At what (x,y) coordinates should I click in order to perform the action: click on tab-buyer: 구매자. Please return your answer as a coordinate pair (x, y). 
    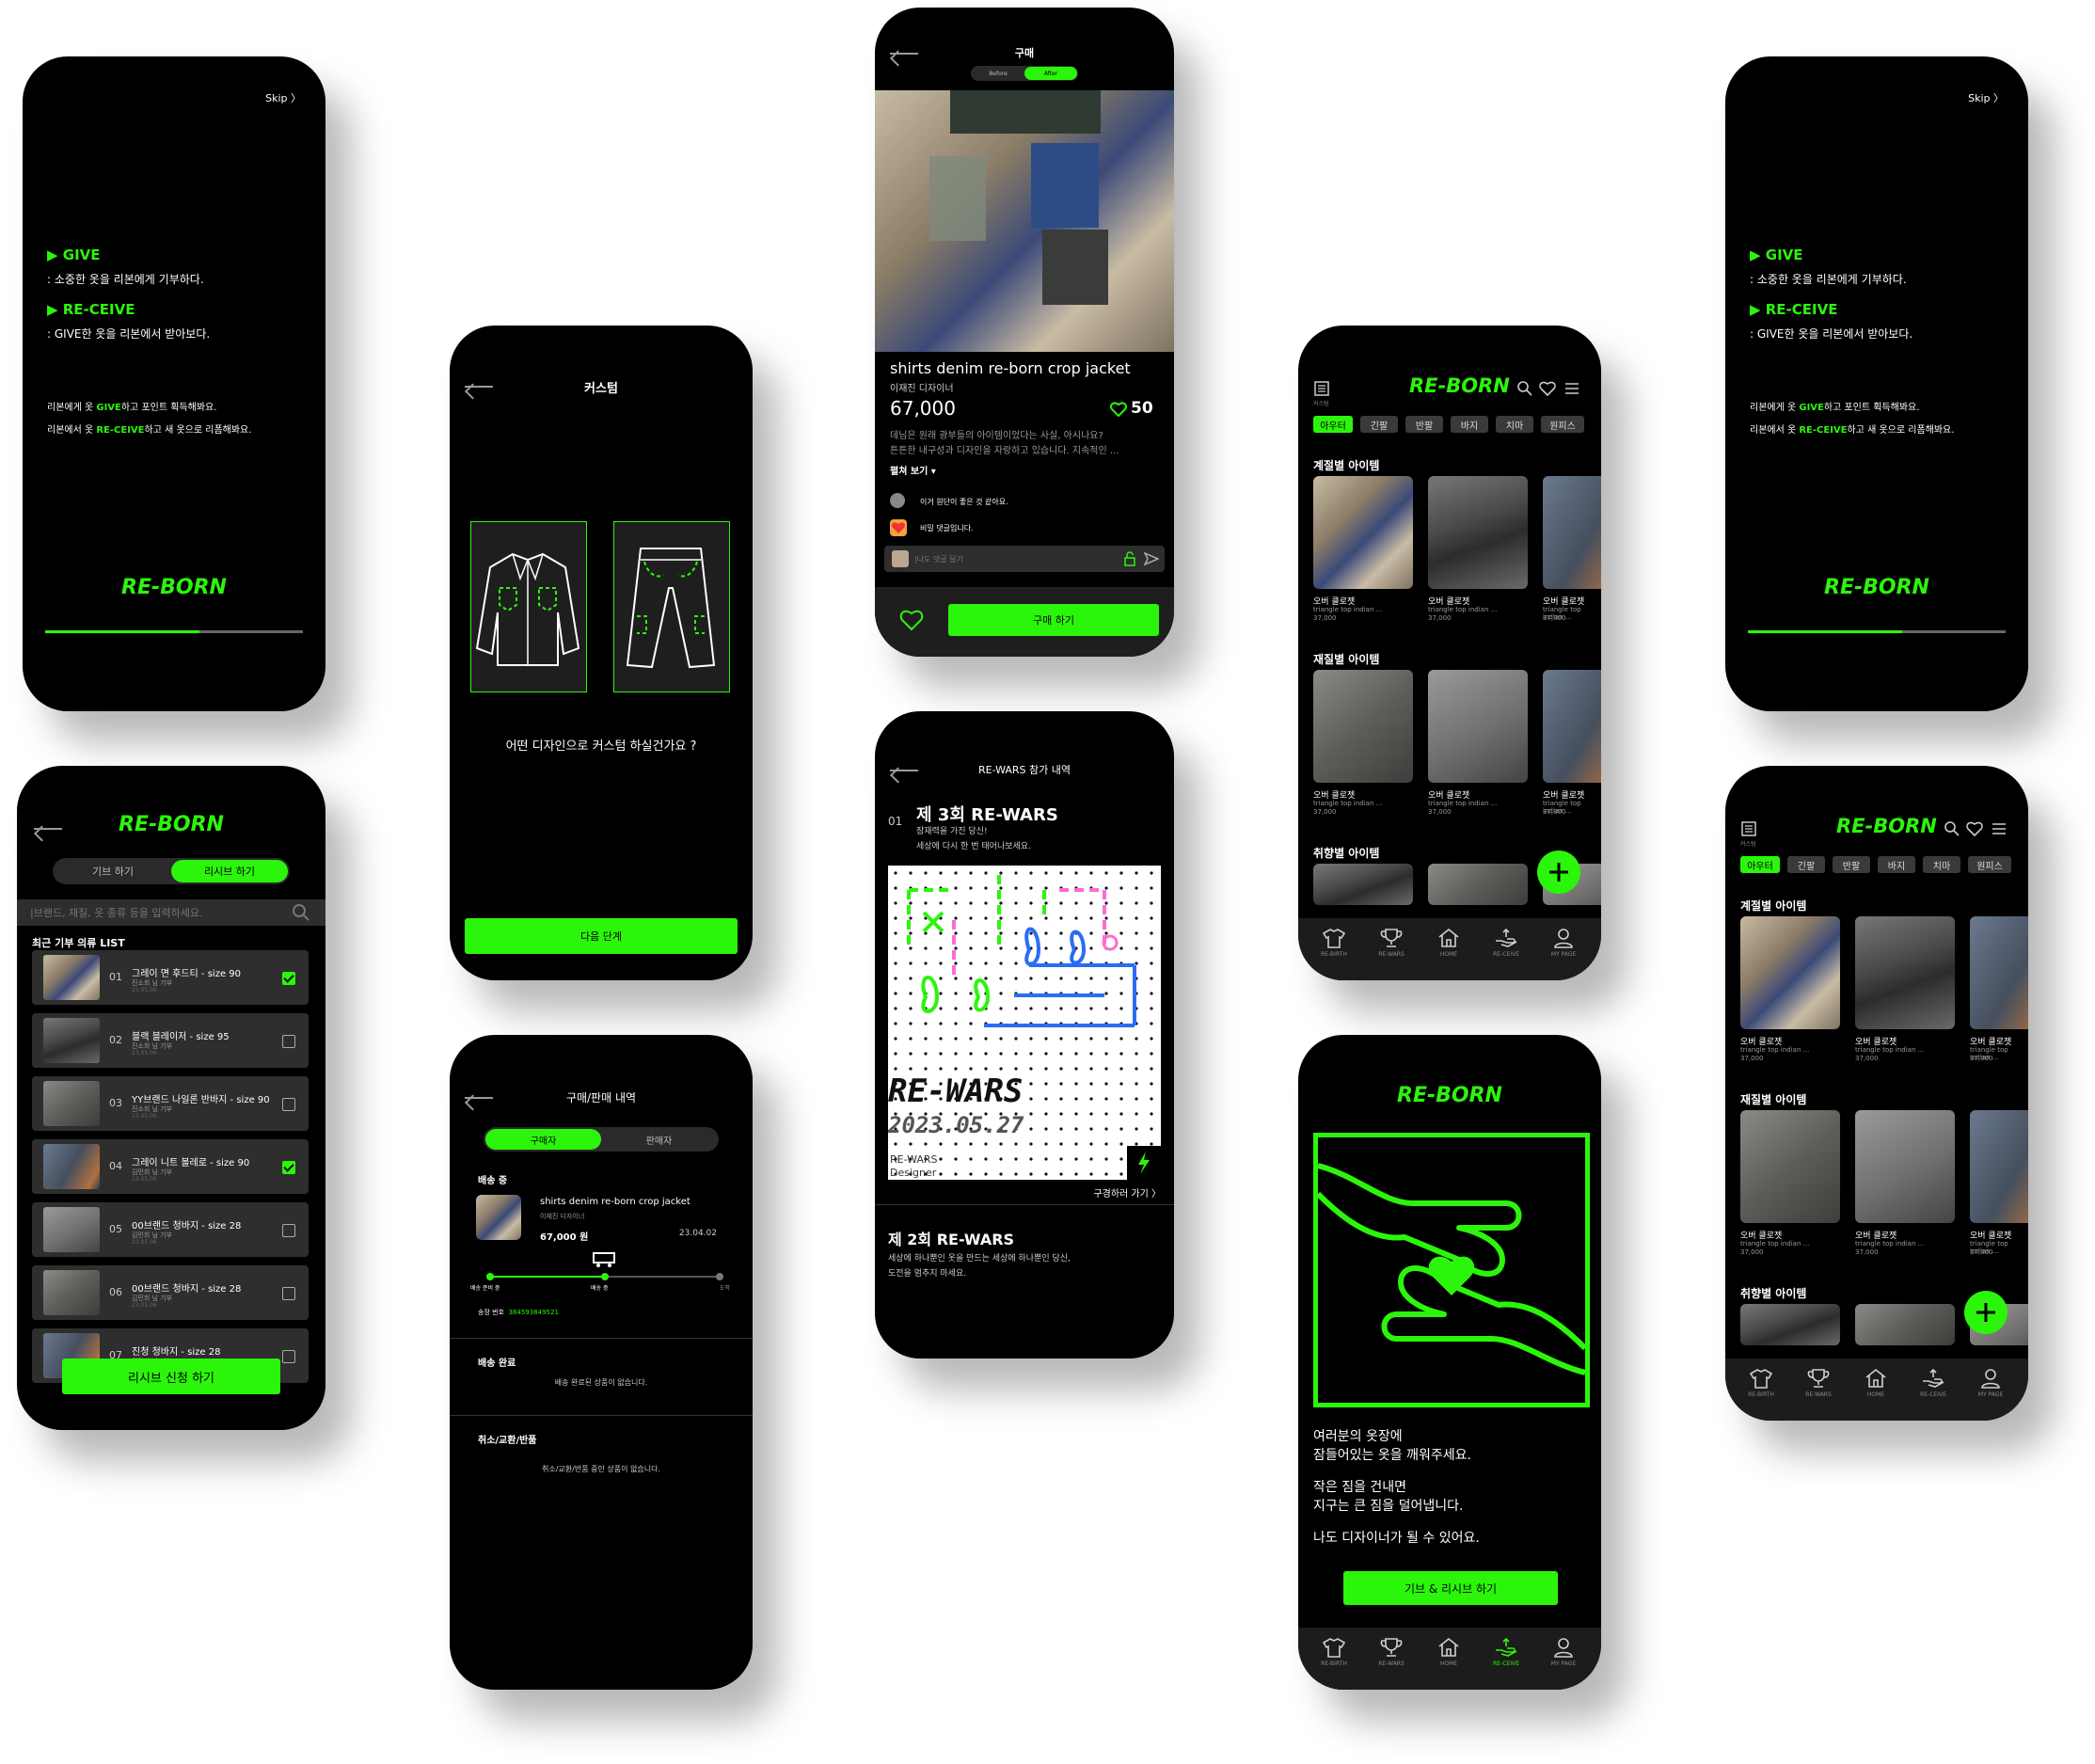
    Looking at the image, I should click on (543, 1139).